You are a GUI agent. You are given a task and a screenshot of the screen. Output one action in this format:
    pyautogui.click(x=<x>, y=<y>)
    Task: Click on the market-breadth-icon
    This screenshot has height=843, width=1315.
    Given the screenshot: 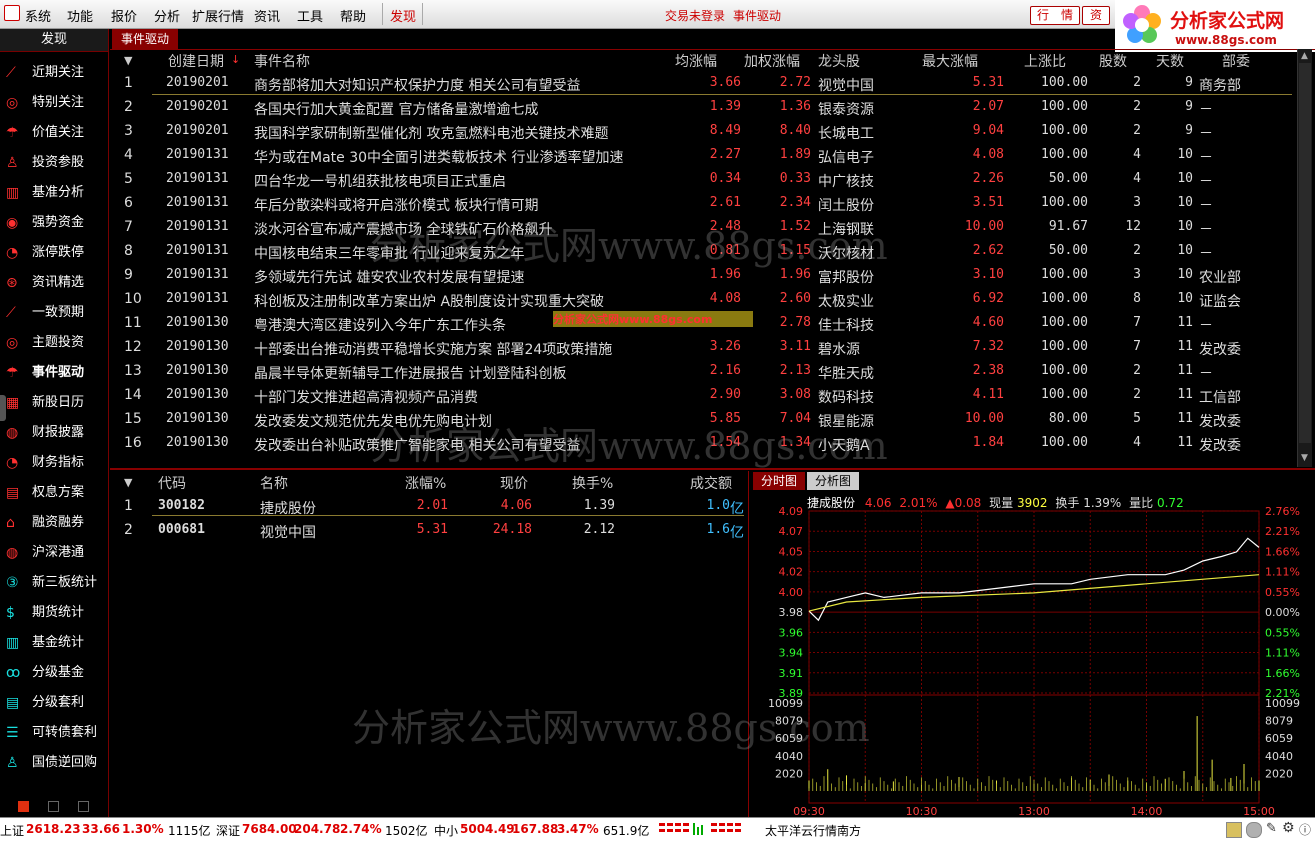 What is the action you would take?
    pyautogui.click(x=707, y=831)
    